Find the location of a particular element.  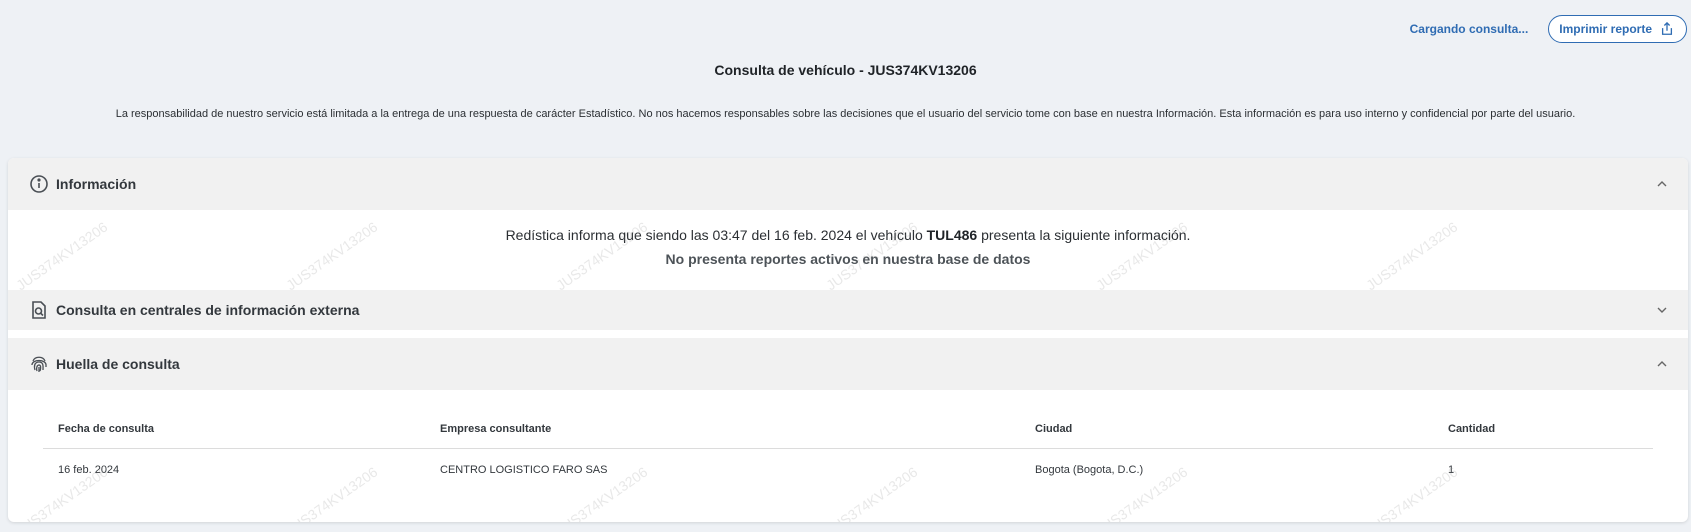

table-cell: CENTRO LOGISTICO FARO SAS is located at coordinates (524, 470).